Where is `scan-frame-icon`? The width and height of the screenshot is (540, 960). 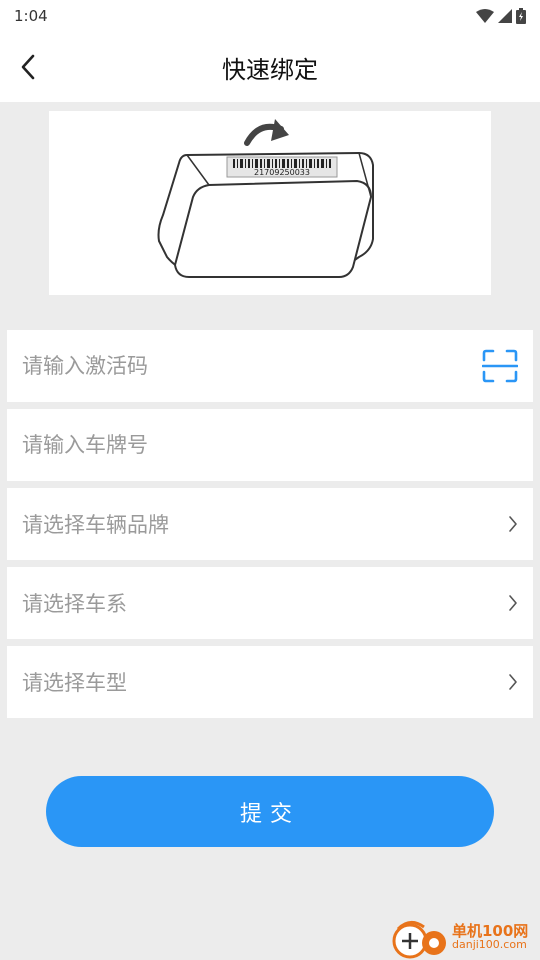 scan-frame-icon is located at coordinates (500, 366).